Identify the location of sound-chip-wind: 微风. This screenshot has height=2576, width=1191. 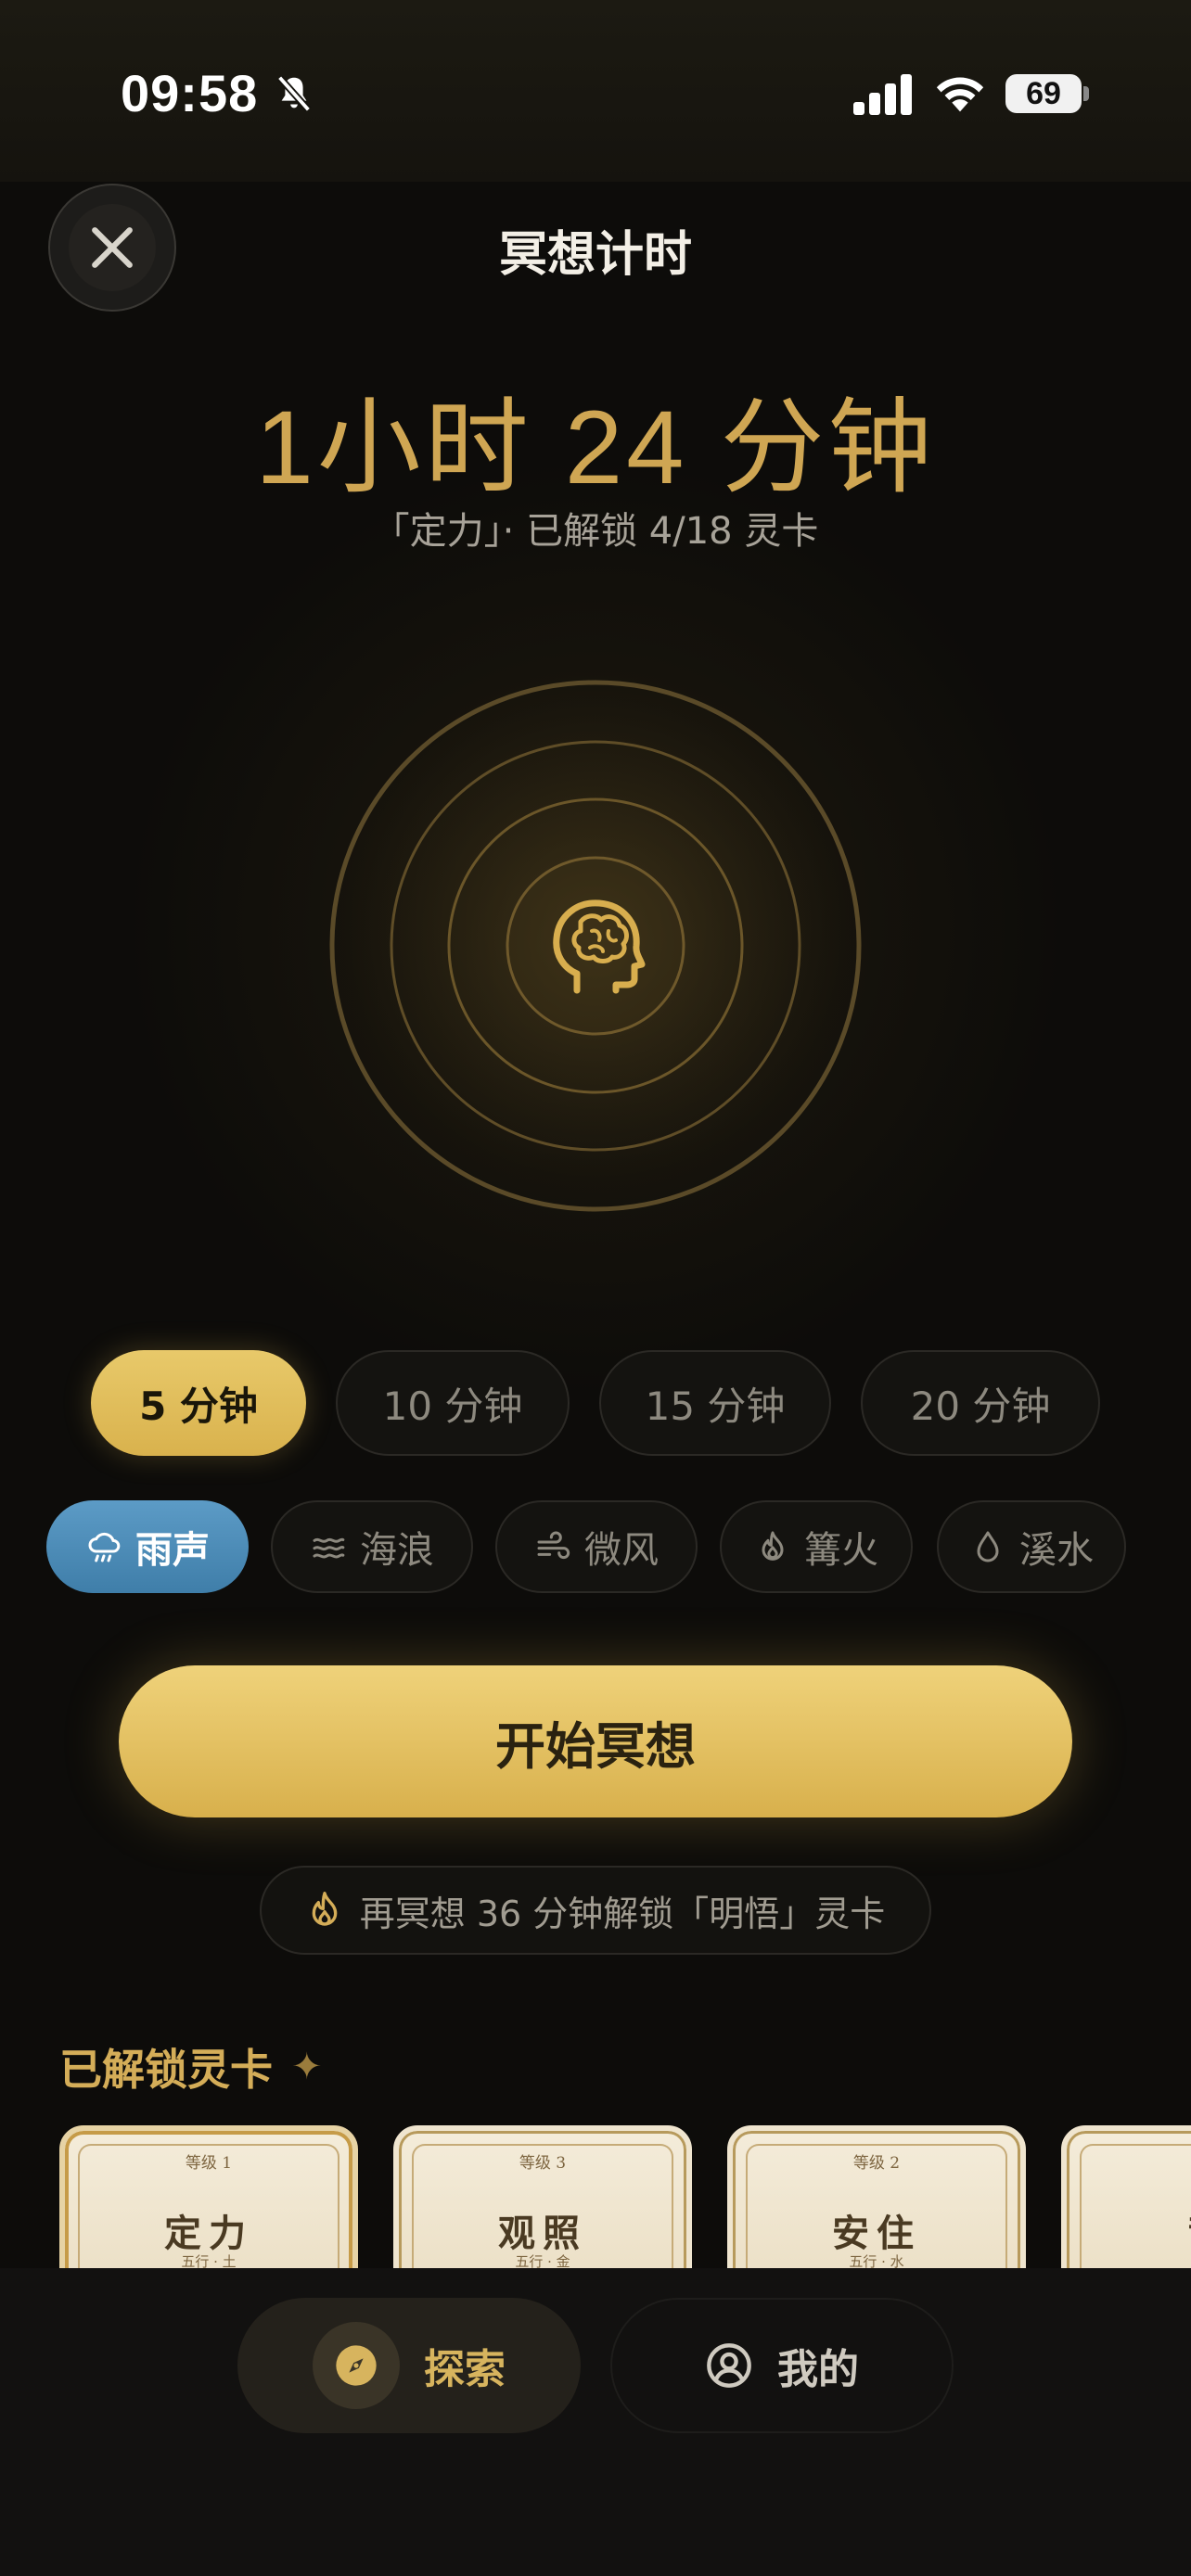
(597, 1546).